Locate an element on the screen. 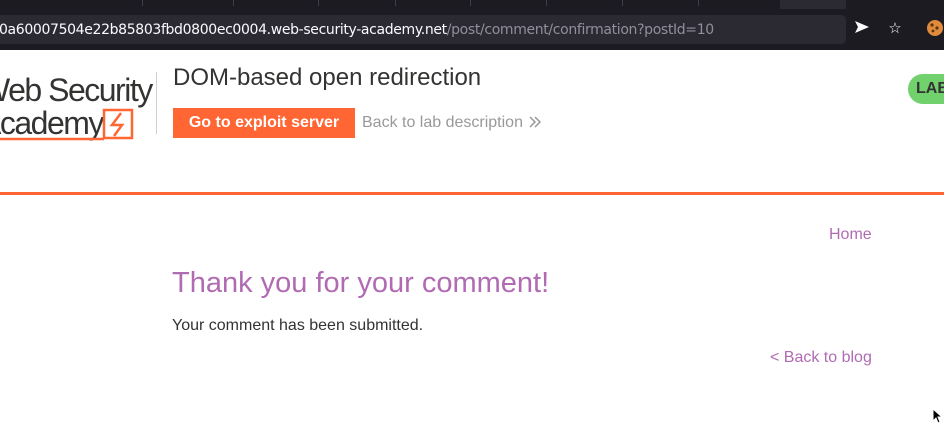 The height and width of the screenshot is (424, 944). browser-tab-strip is located at coordinates (472, 4).